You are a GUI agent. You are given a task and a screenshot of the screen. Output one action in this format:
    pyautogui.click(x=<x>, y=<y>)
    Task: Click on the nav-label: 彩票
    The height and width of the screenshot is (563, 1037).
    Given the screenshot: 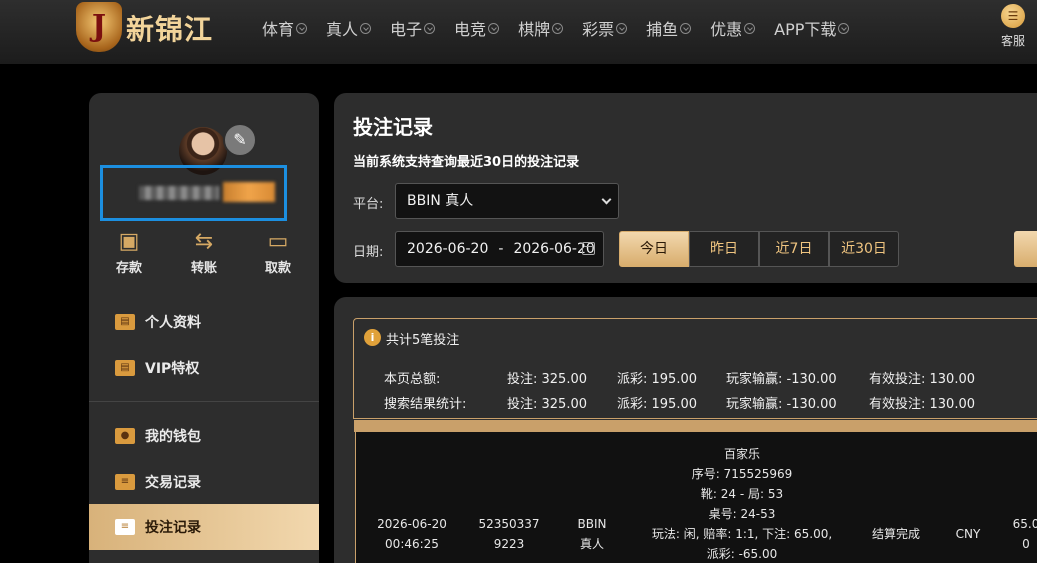 What is the action you would take?
    pyautogui.click(x=598, y=29)
    